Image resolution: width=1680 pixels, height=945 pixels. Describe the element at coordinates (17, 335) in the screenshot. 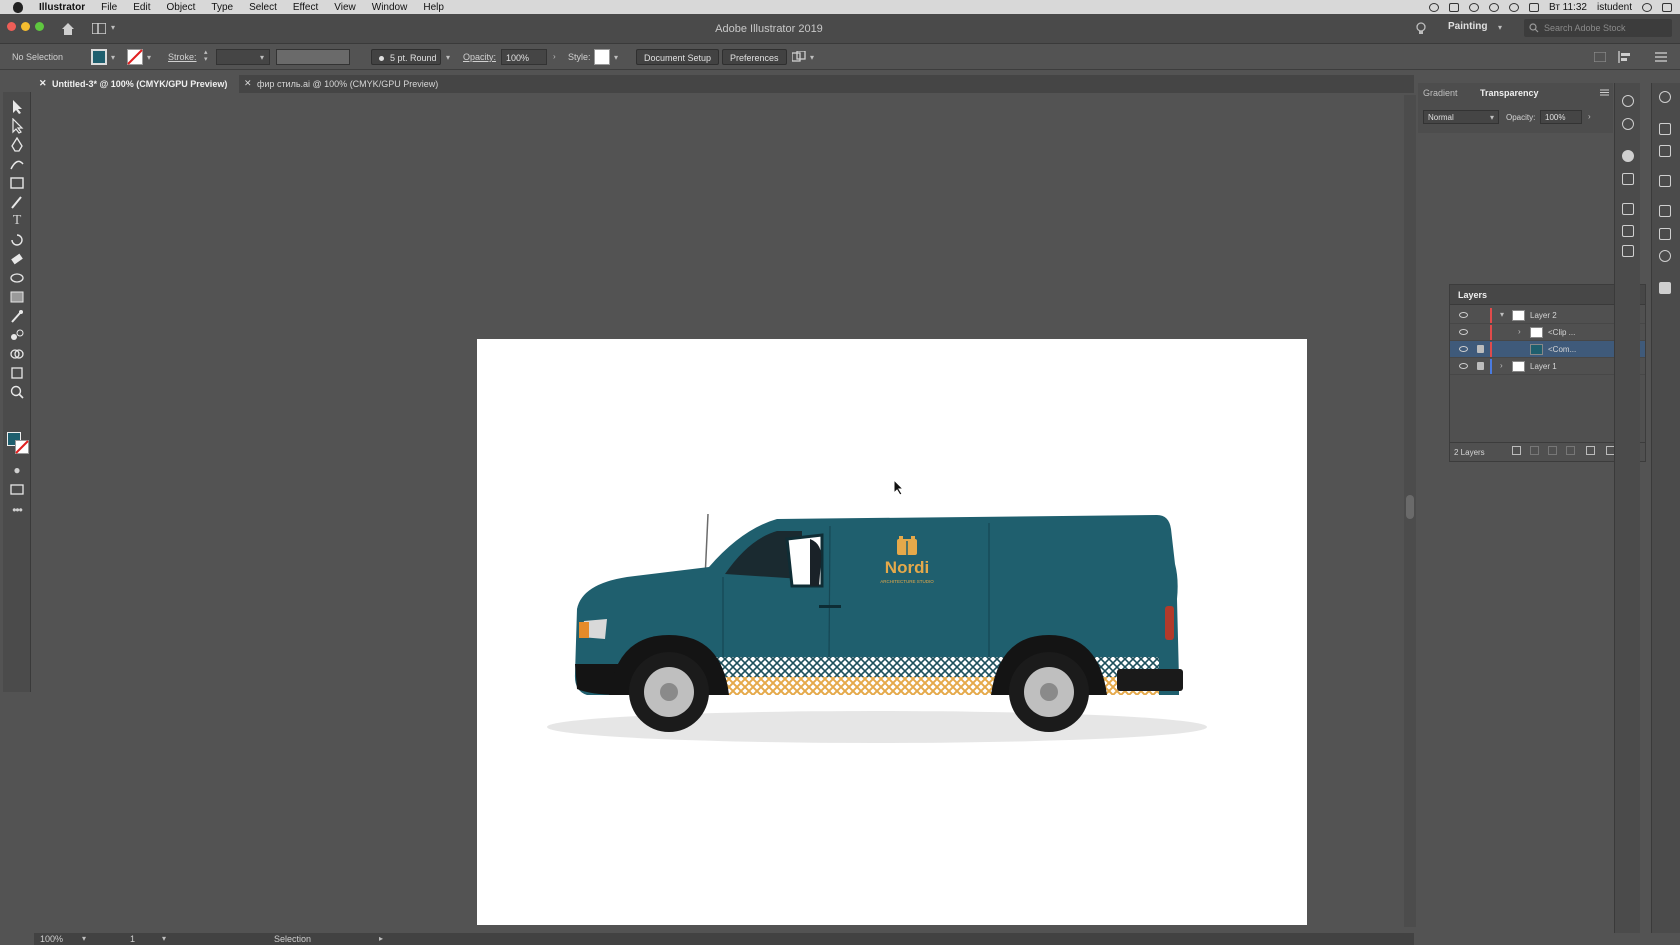

I see `blend-tool-icon` at that location.